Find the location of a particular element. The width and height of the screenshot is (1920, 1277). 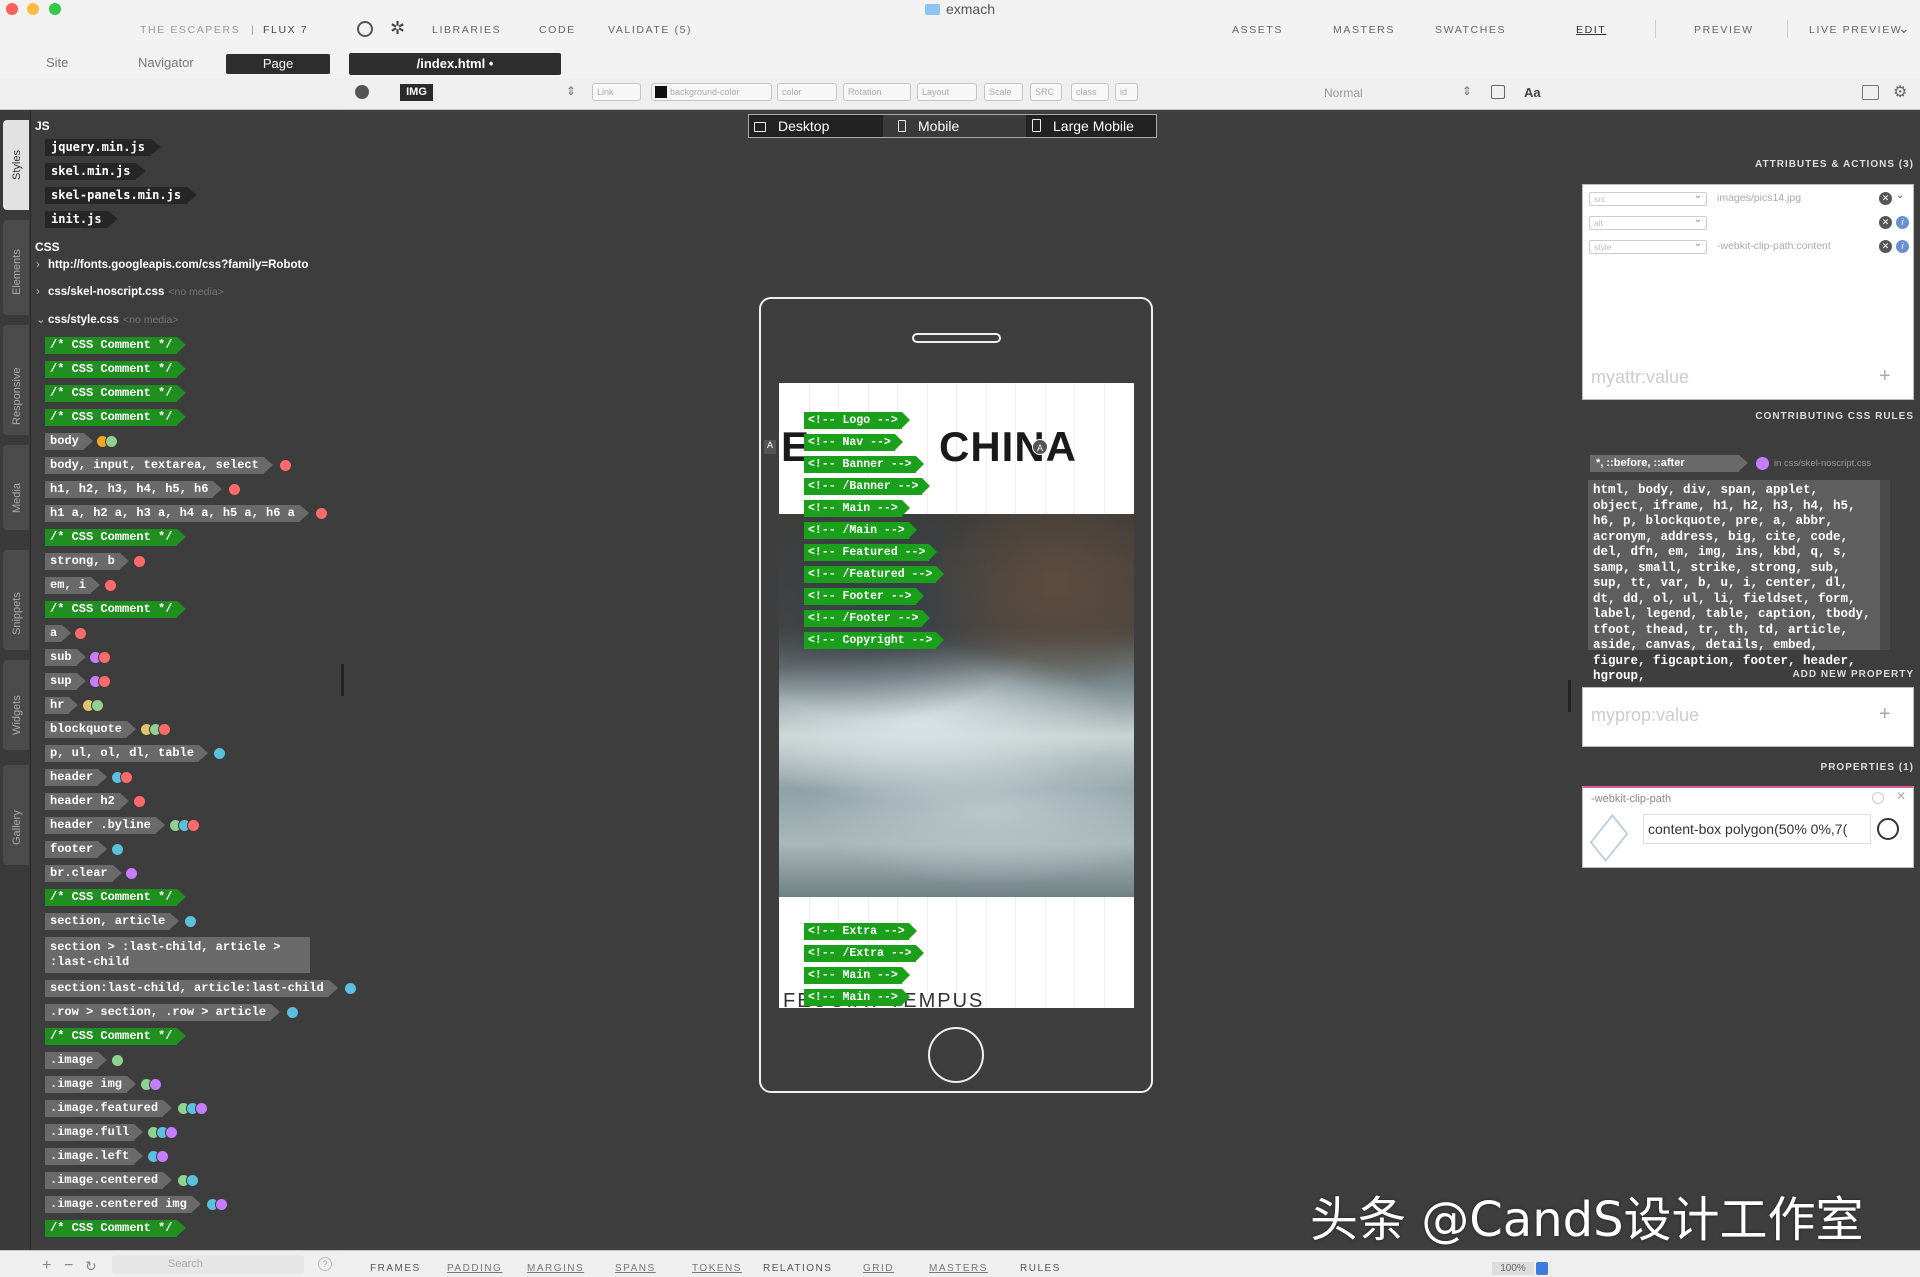

page-file-tab: /index.html • is located at coordinates (455, 64).